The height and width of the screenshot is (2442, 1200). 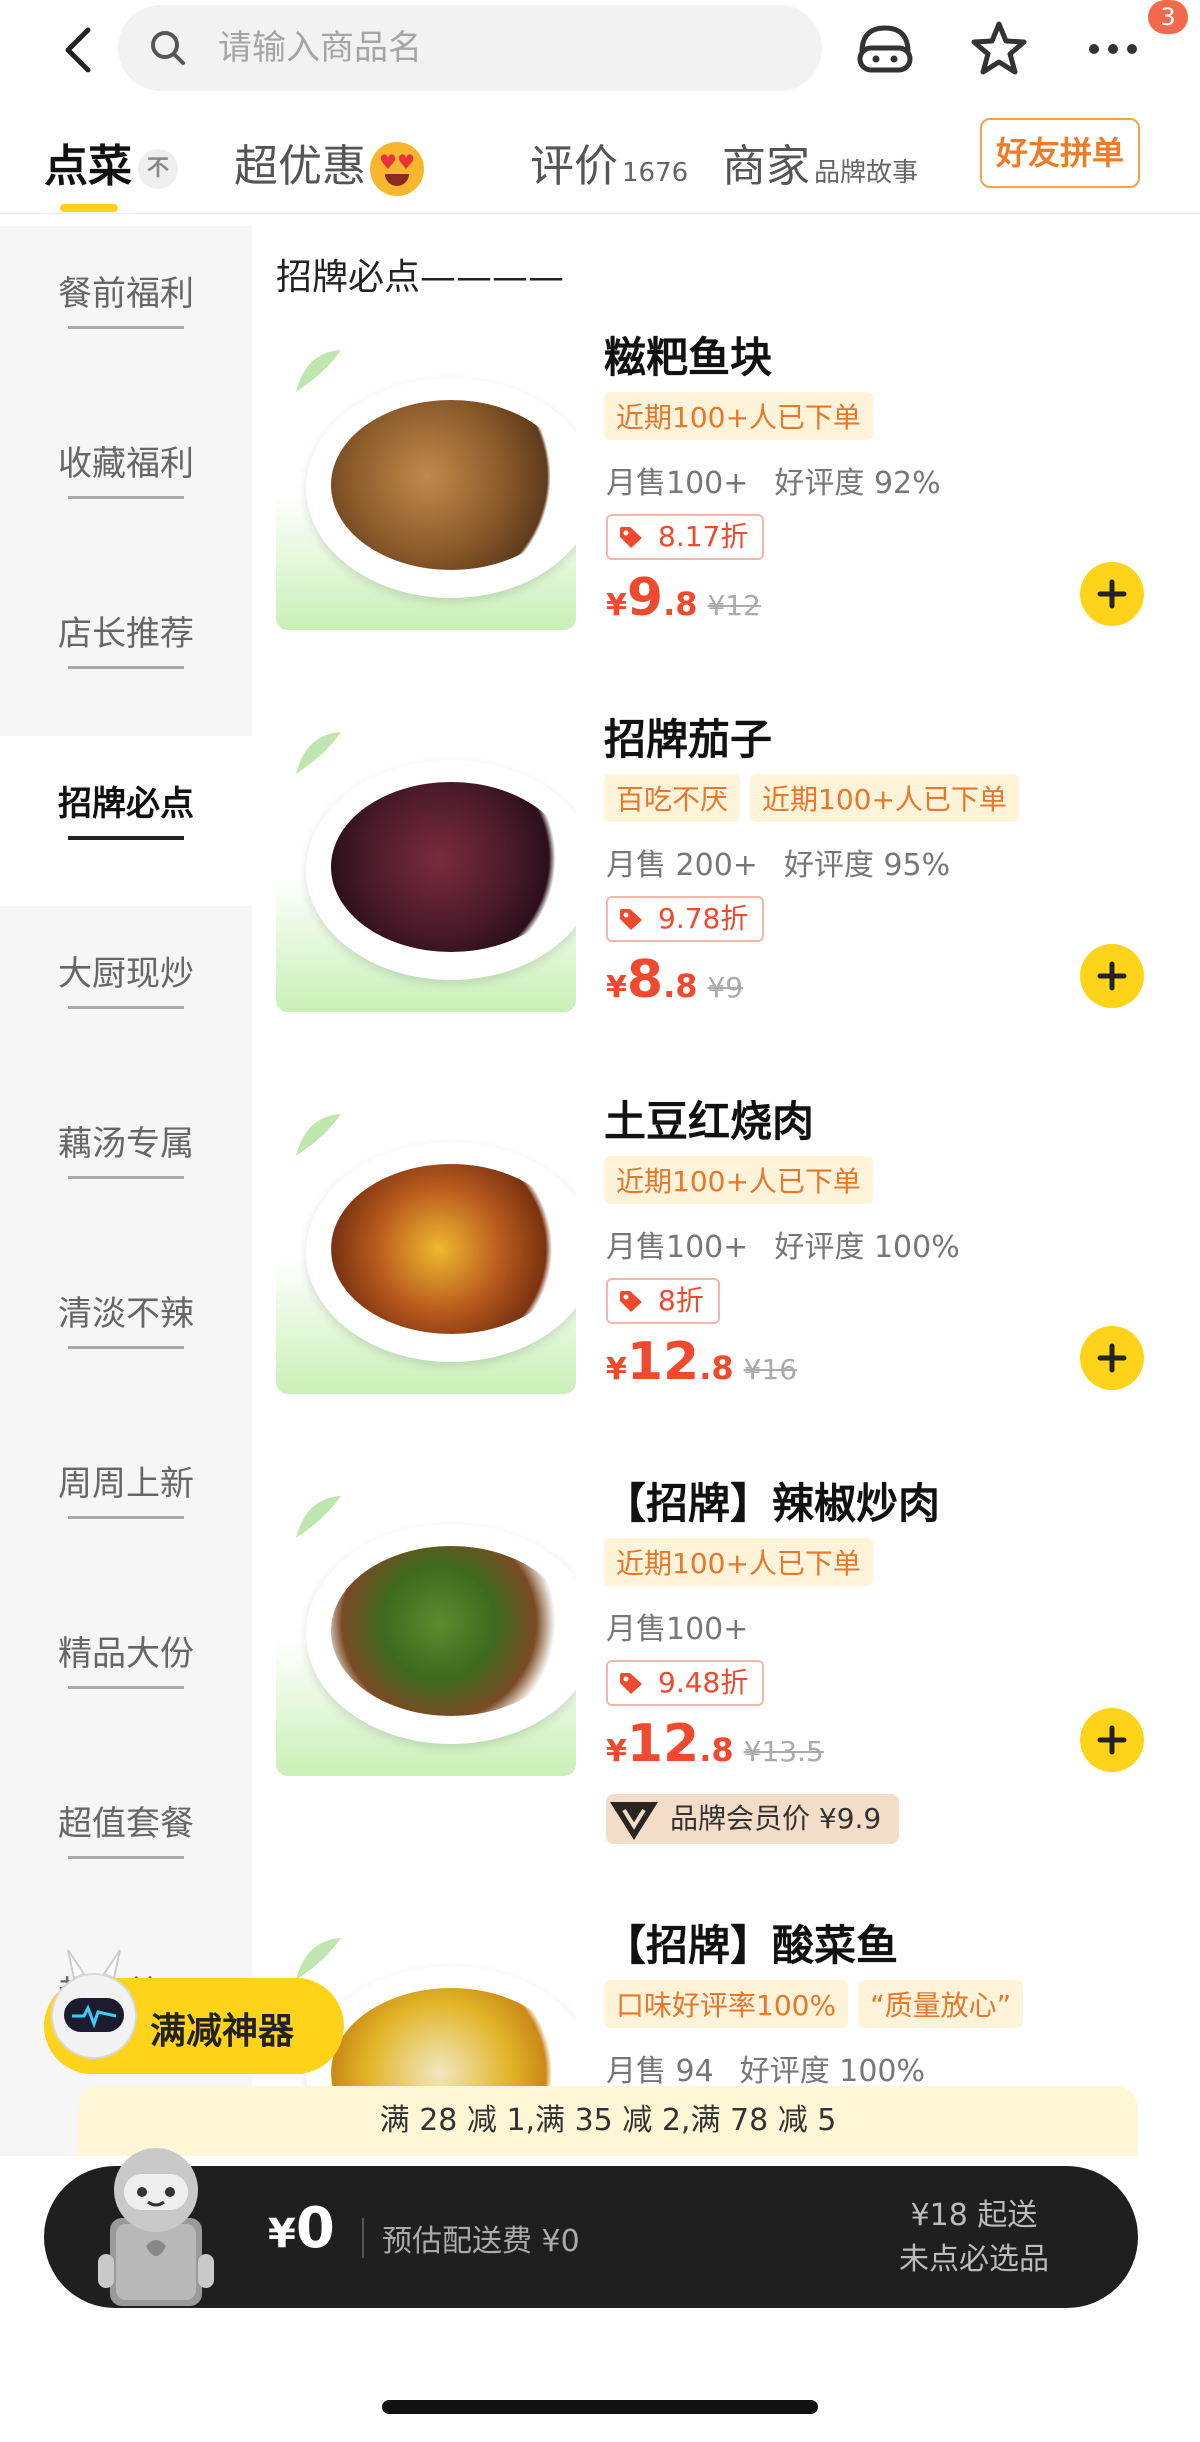 I want to click on monthly-sales: 月售100+, so click(x=677, y=483).